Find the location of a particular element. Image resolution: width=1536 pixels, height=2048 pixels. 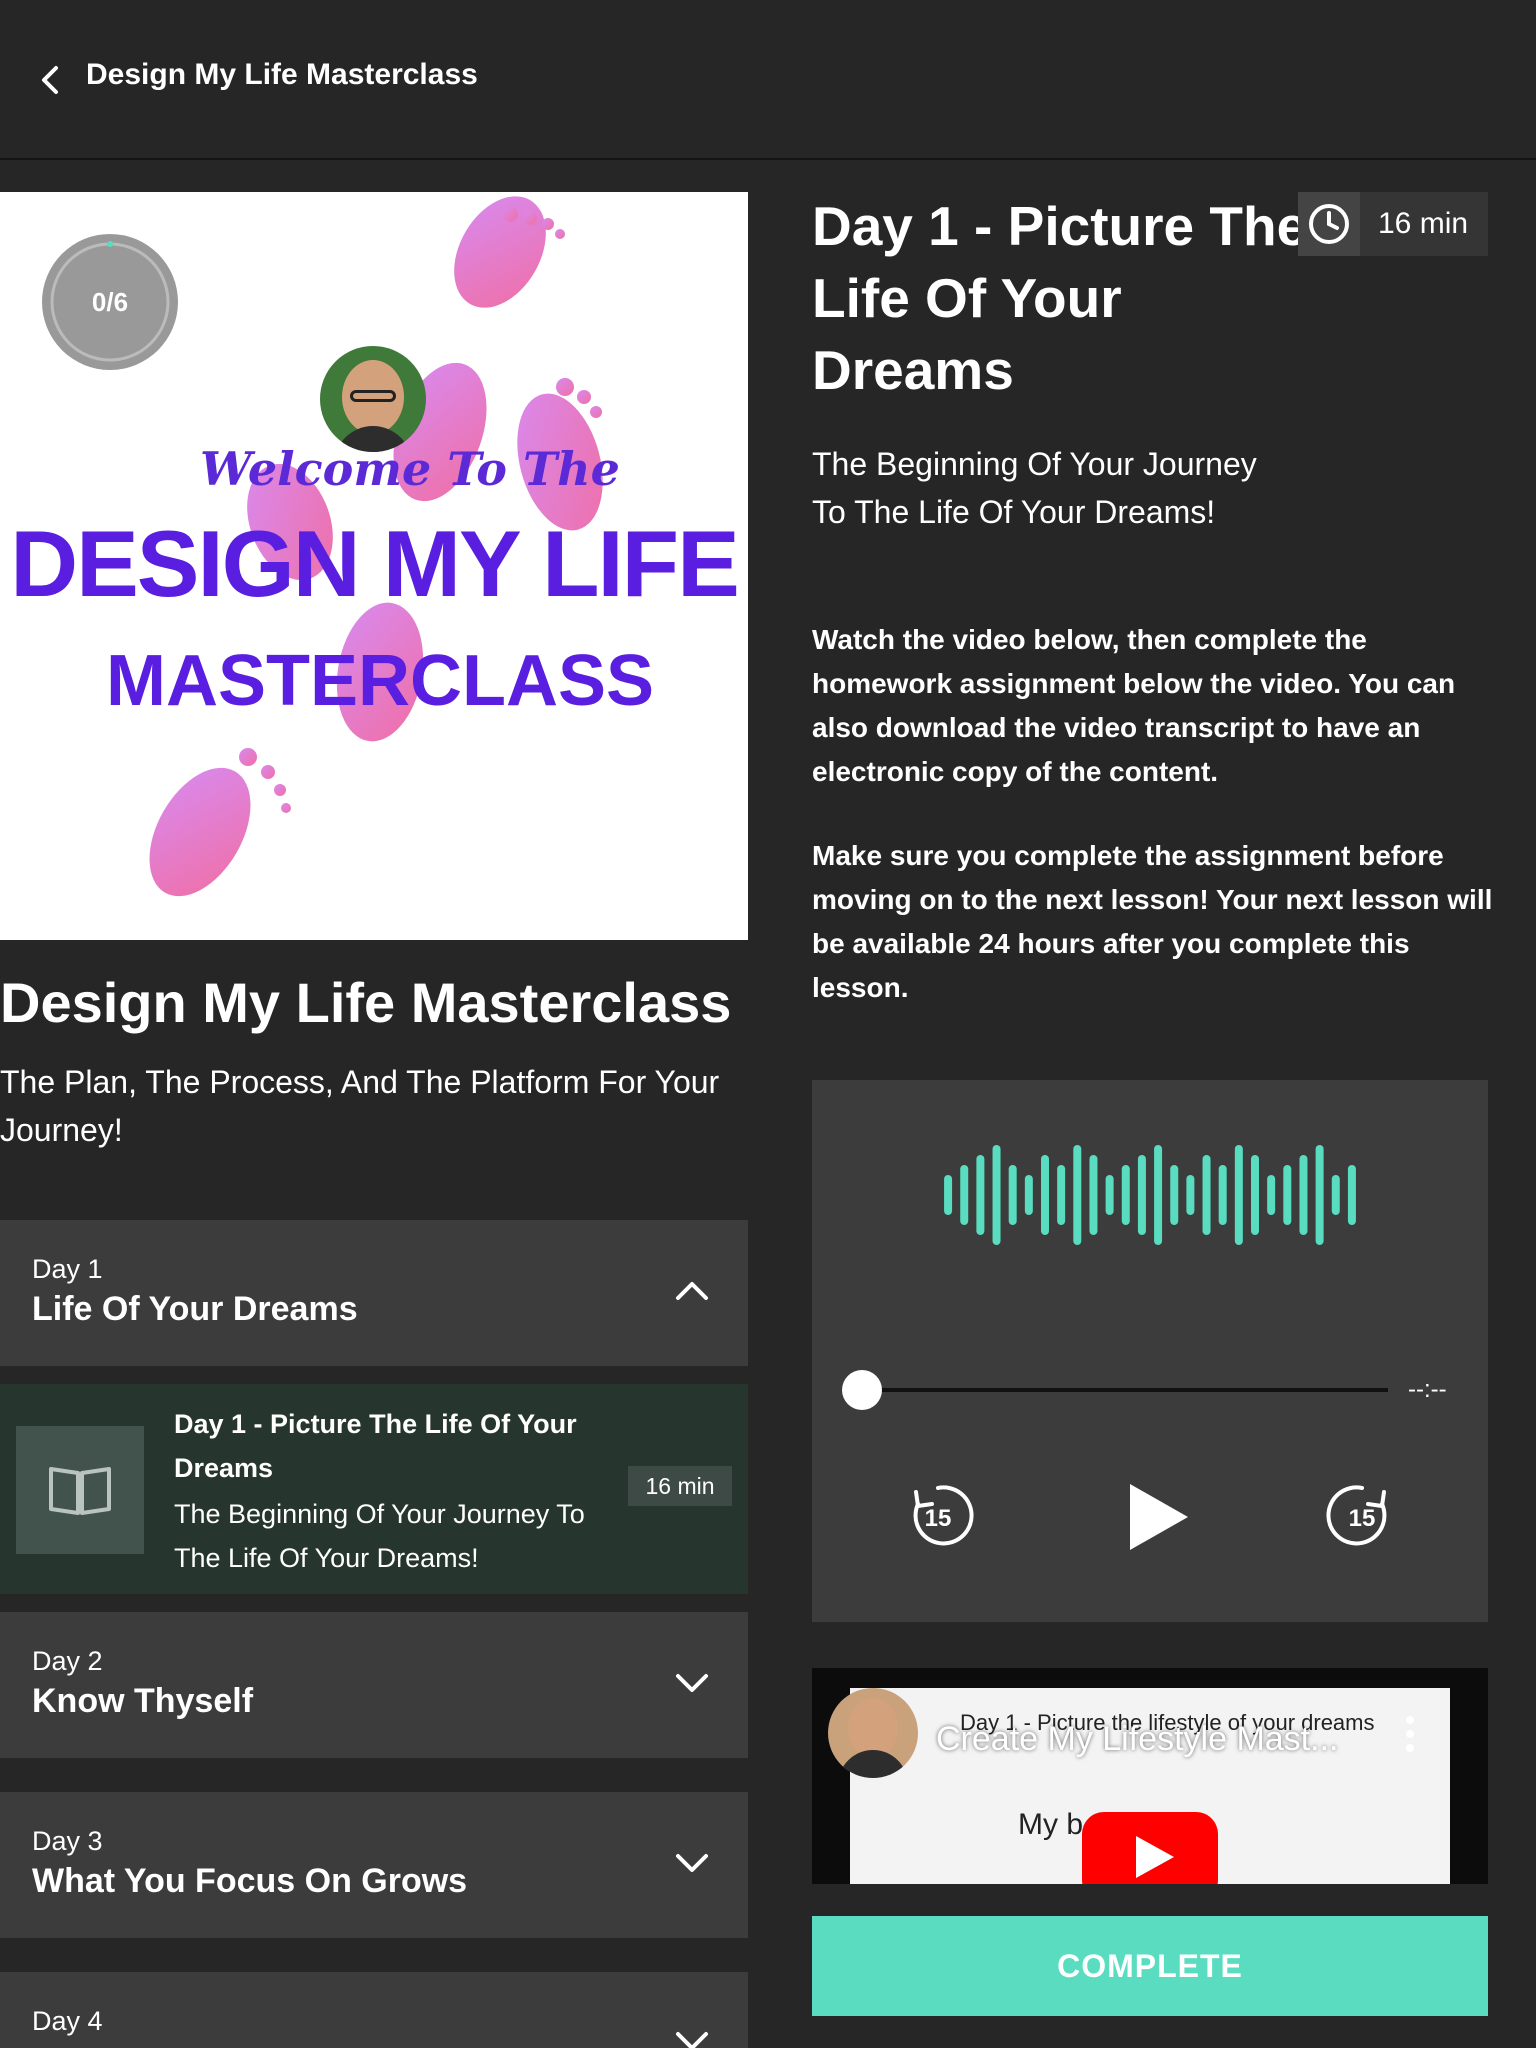

forward-15-button: 15 is located at coordinates (1362, 1516).